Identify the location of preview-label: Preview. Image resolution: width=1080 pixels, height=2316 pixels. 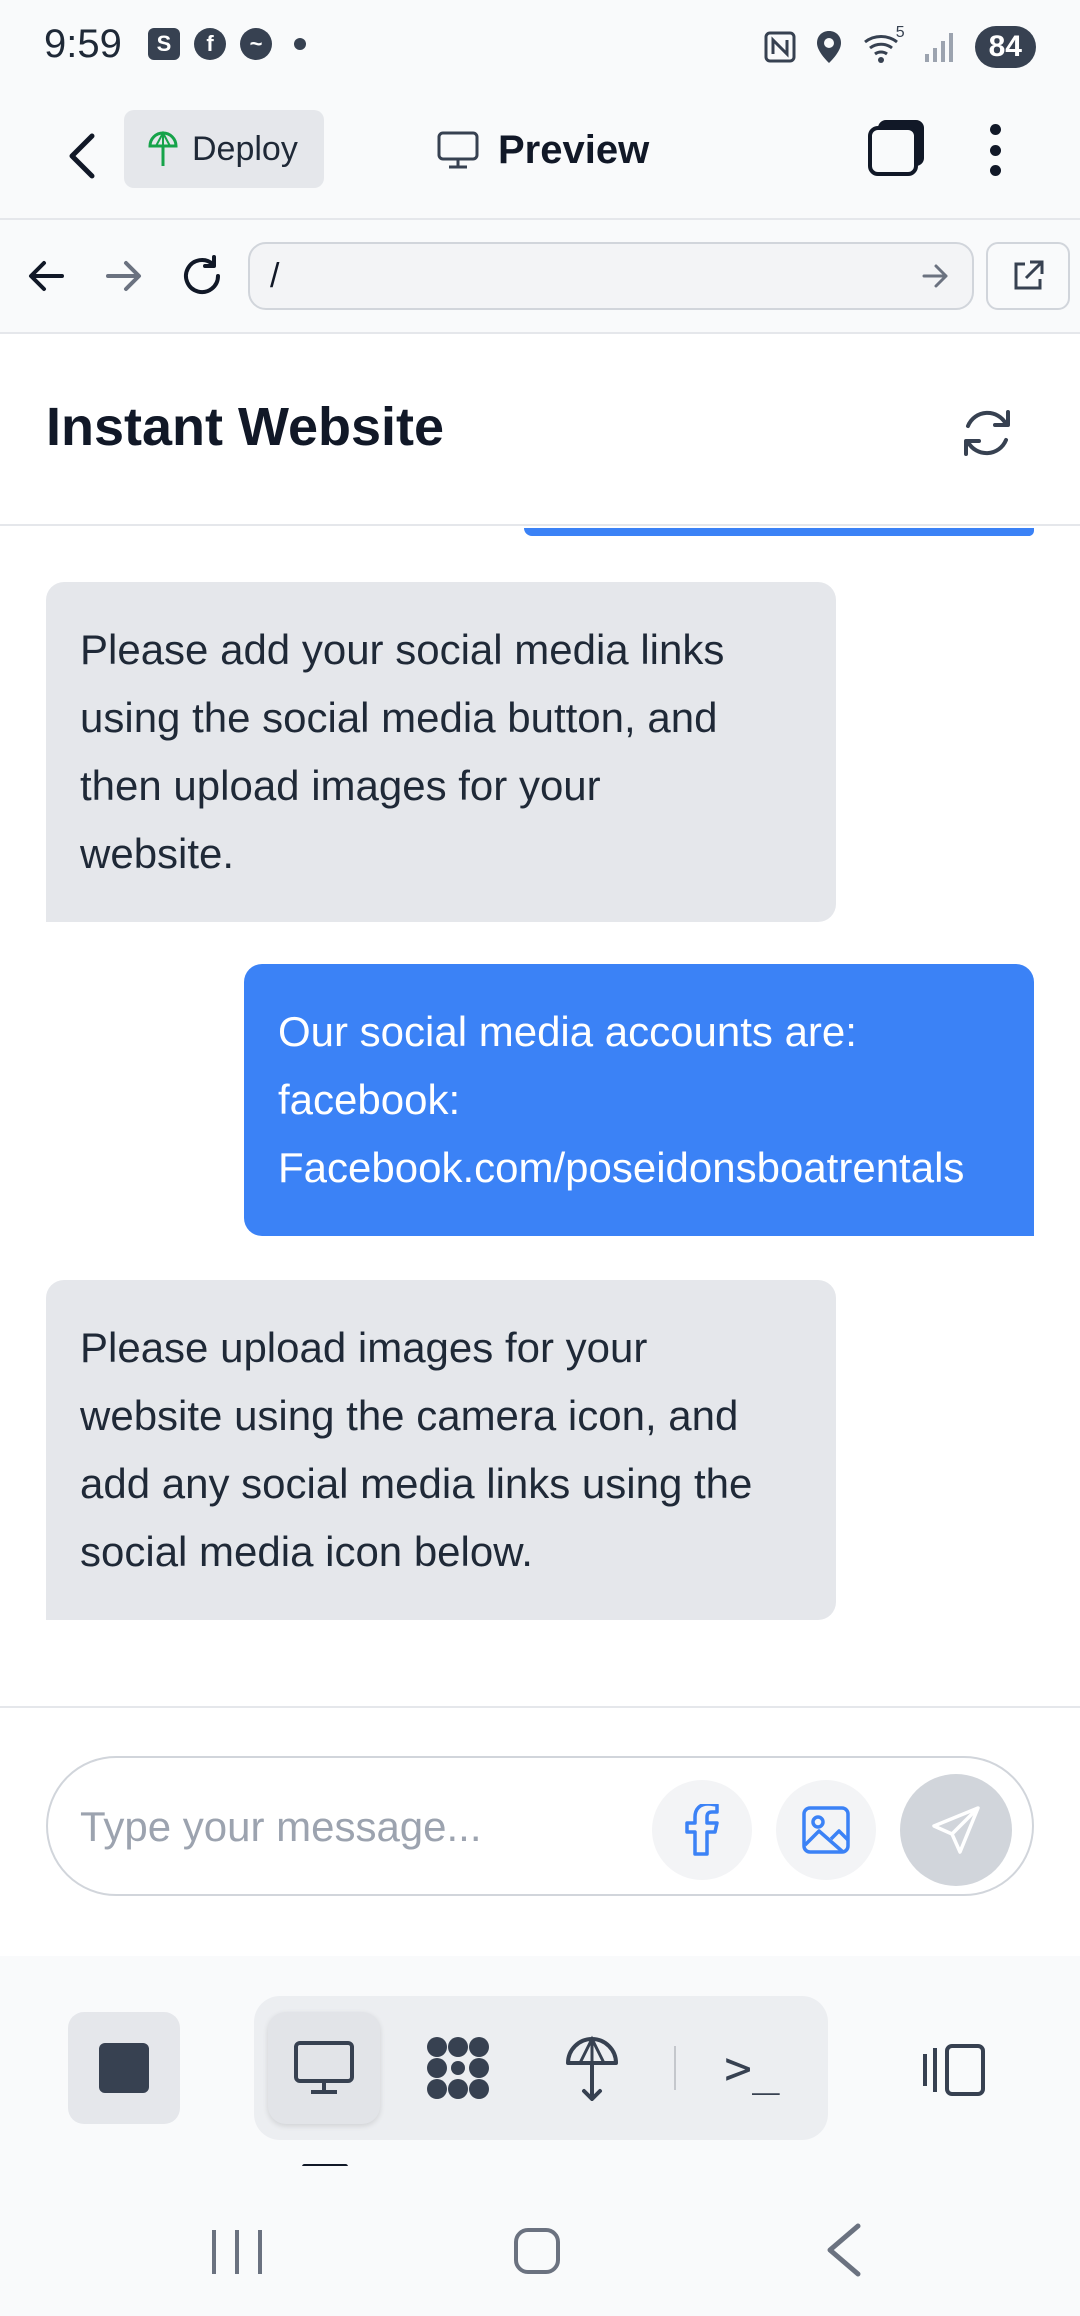
(574, 149).